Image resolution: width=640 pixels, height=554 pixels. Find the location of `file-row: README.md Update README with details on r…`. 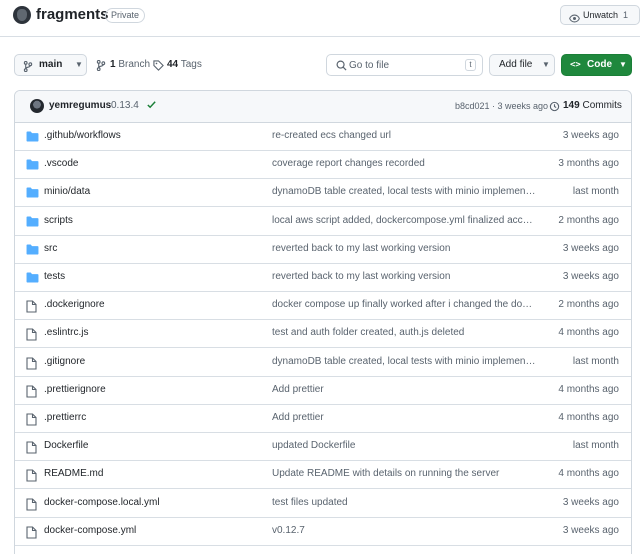

file-row: README.md Update README with details on r… is located at coordinates (323, 475).